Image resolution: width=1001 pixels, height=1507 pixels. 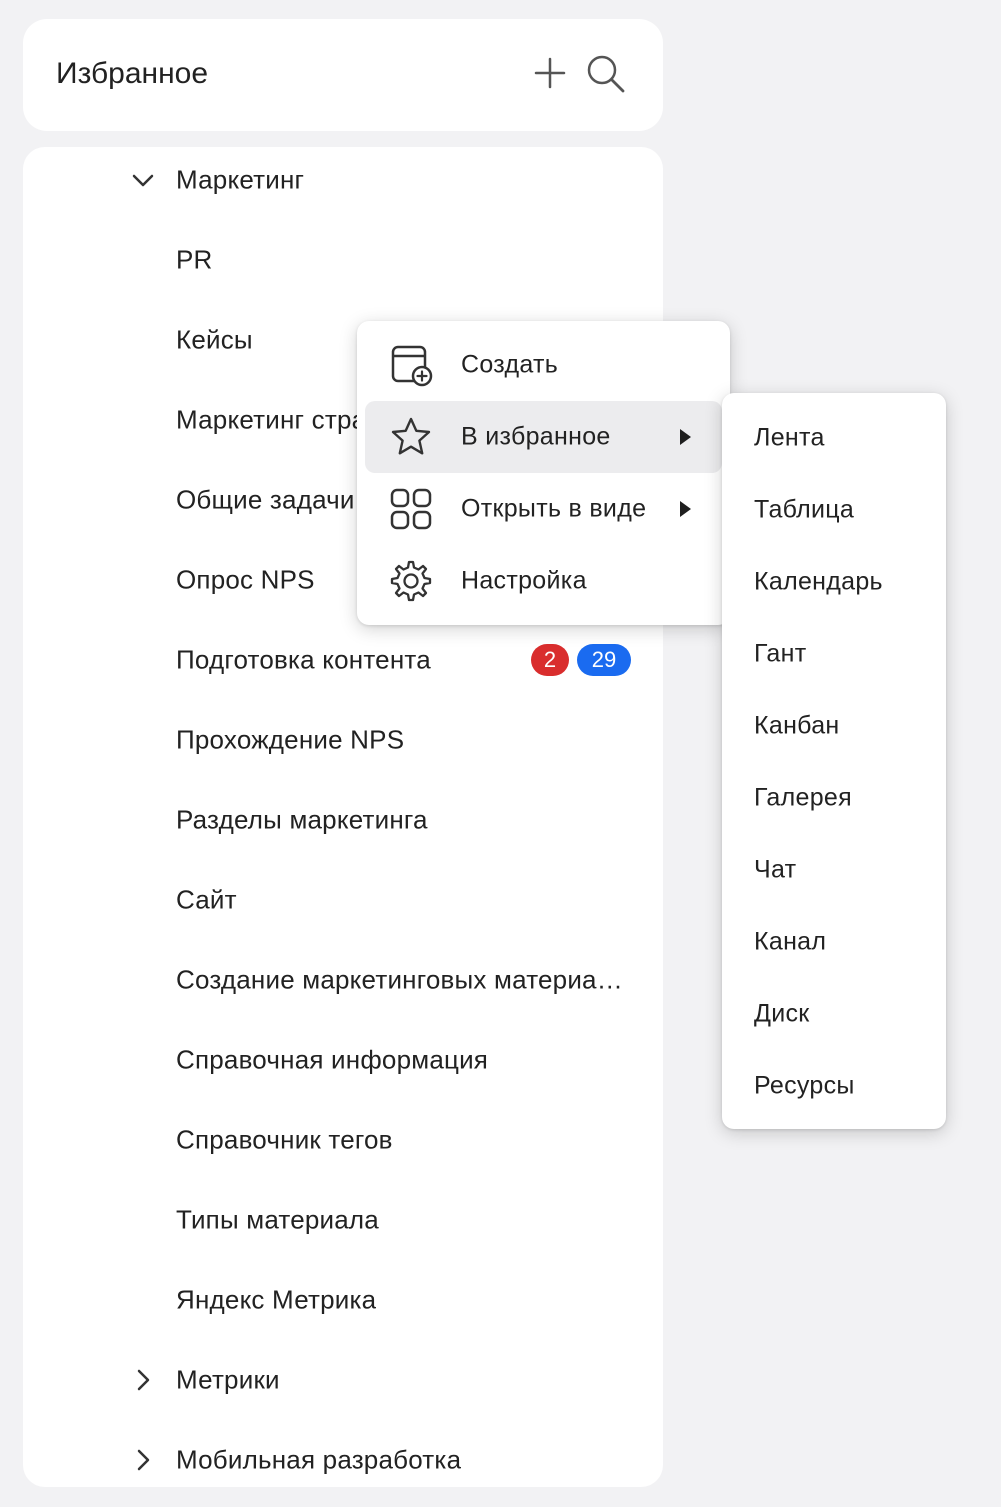 I want to click on tree-item-label: Создание маркетинговых материалов, so click(x=401, y=979).